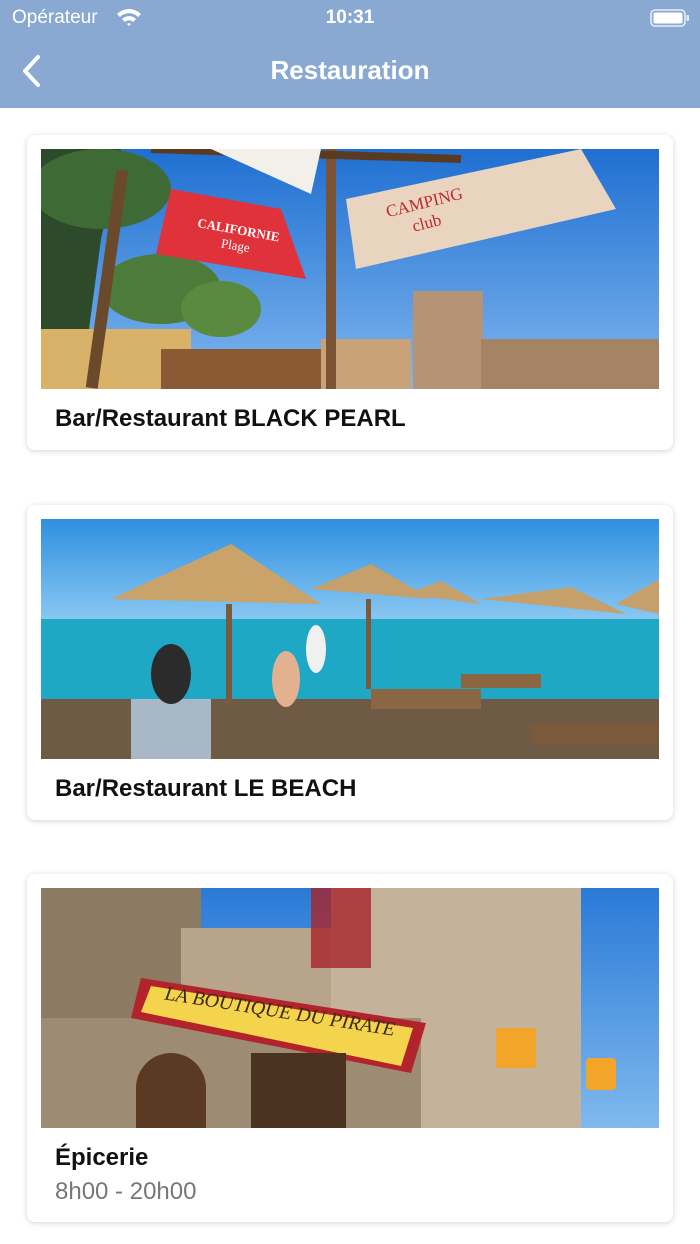 The width and height of the screenshot is (700, 1244). What do you see at coordinates (102, 1157) in the screenshot?
I see `card-title: Épicerie` at bounding box center [102, 1157].